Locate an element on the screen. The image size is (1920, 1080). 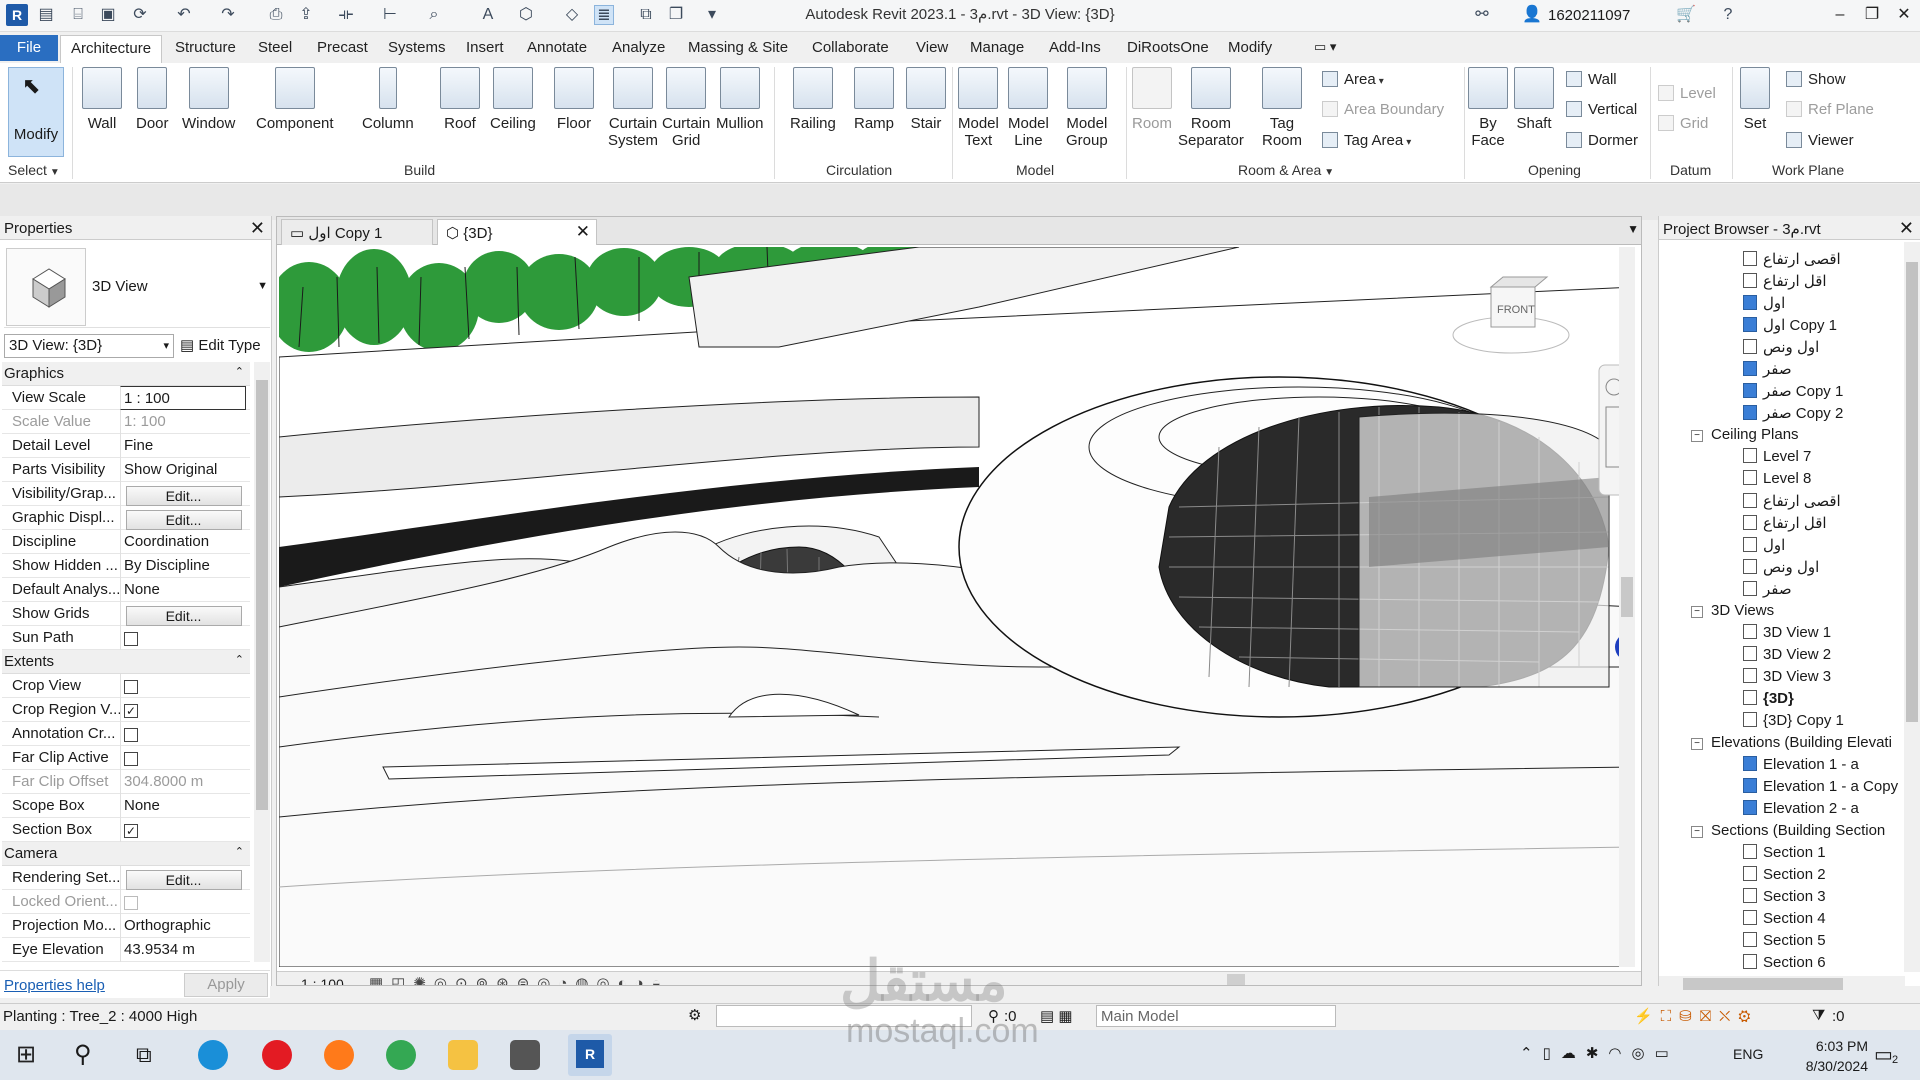
browser-view-item: 3D View 3 is located at coordinates (1787, 676).